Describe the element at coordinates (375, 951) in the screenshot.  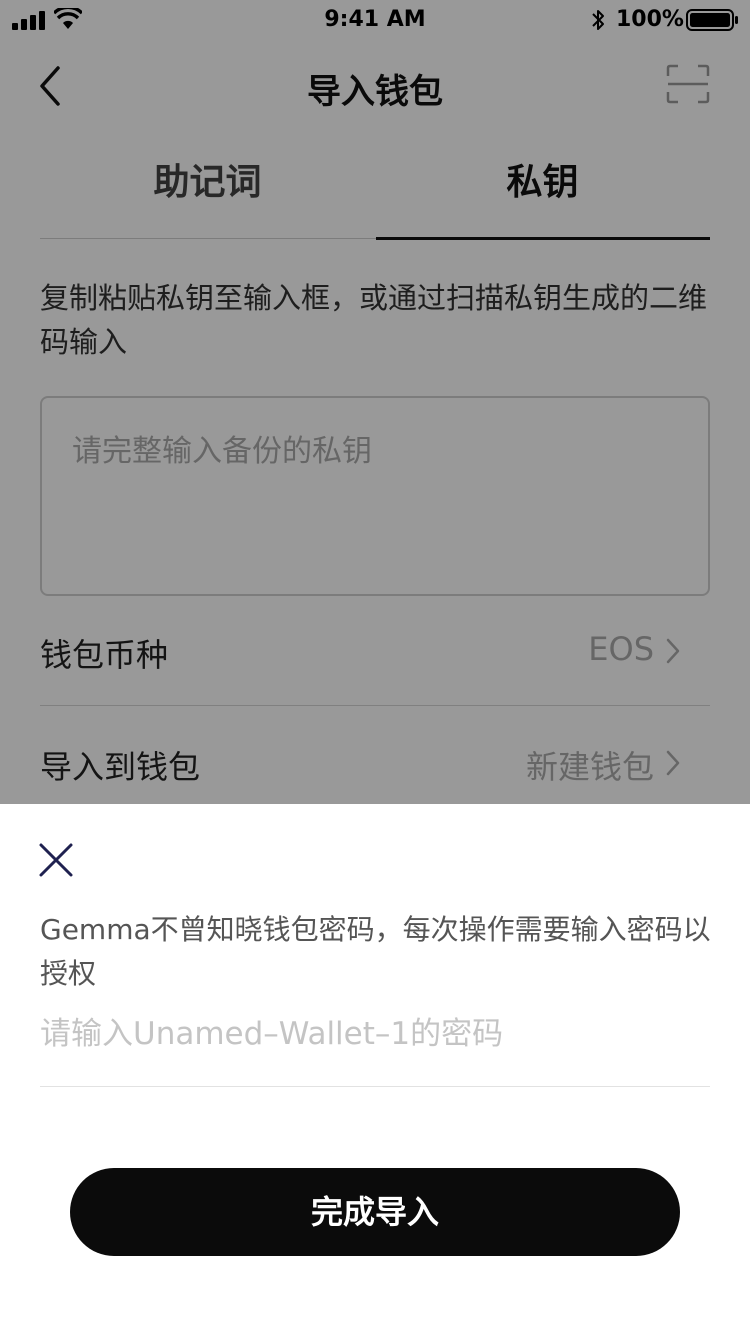
I see `password-hint-text: Gemma不曾知晓钱包密码，每次操作需要输入密码以授权` at that location.